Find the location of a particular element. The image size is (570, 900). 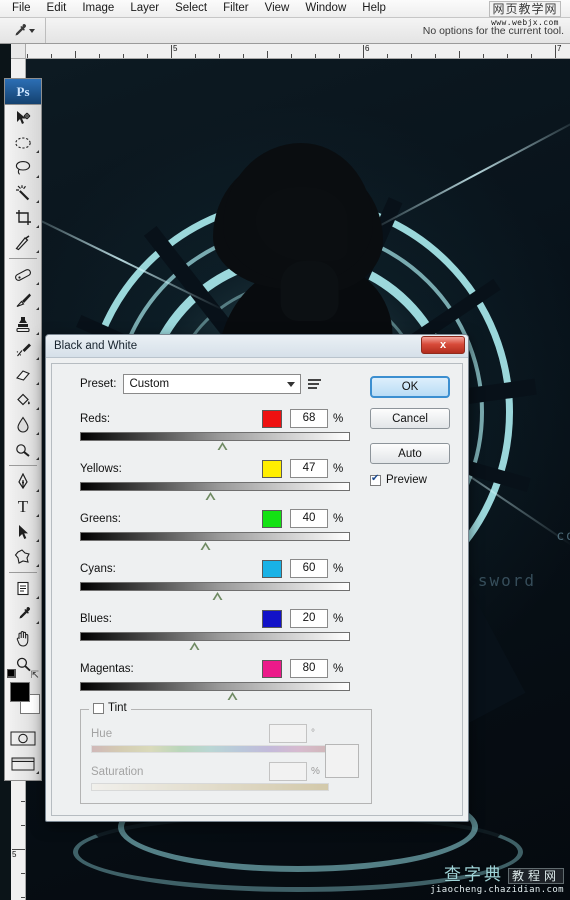

menu-item-view: View is located at coordinates (277, 8).